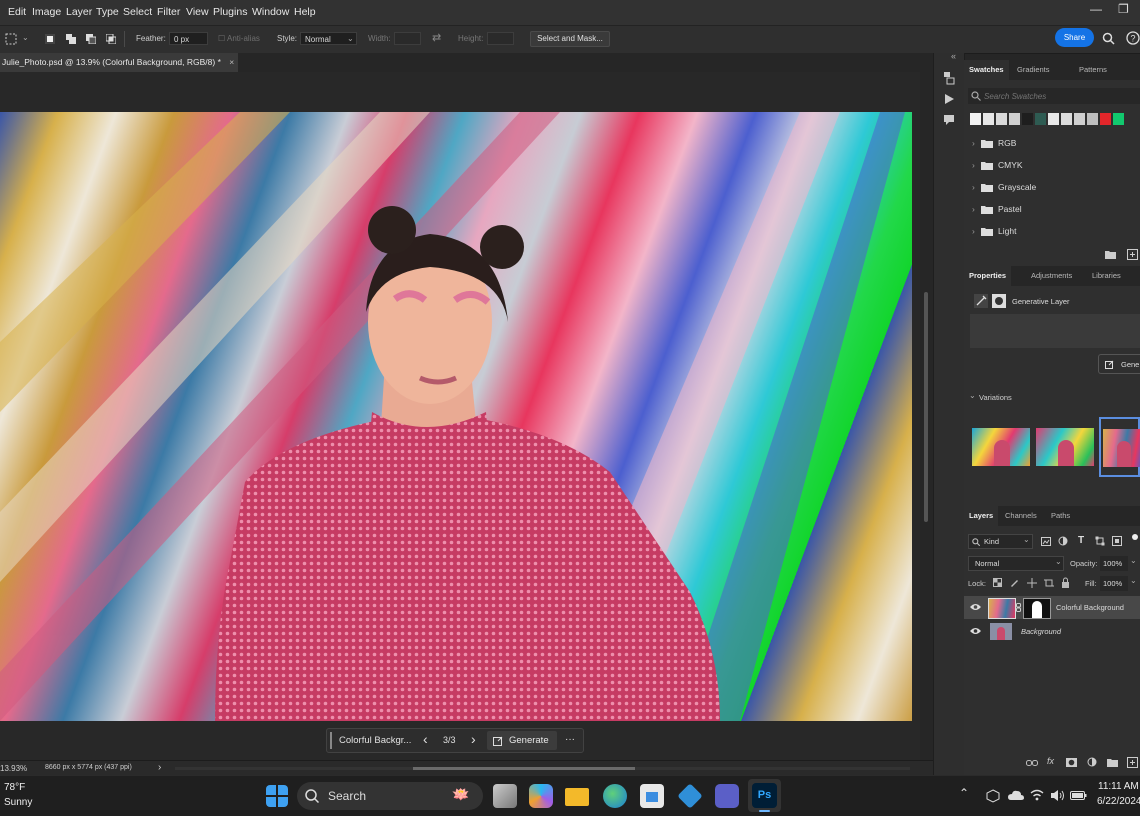 This screenshot has width=1140, height=816. What do you see at coordinates (1132, 254) in the screenshot?
I see `new-swatch-icon` at bounding box center [1132, 254].